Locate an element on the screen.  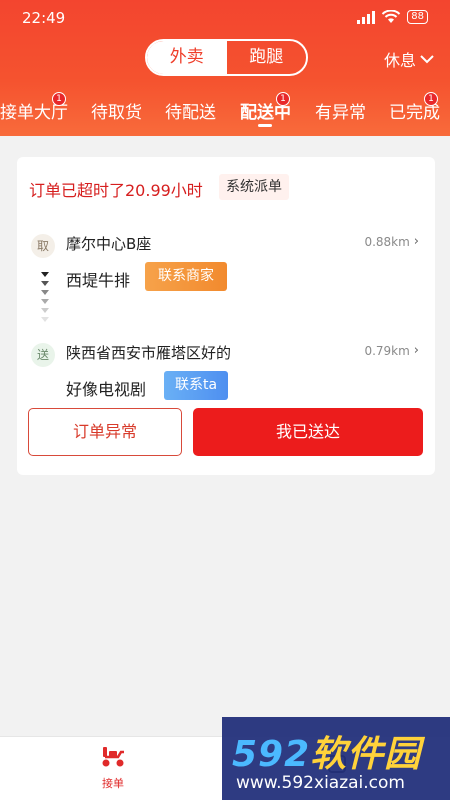
order-tabs: 接单大厅 待取货 待配送 配送中 有异常 已完成 is located at coordinates (225, 113).